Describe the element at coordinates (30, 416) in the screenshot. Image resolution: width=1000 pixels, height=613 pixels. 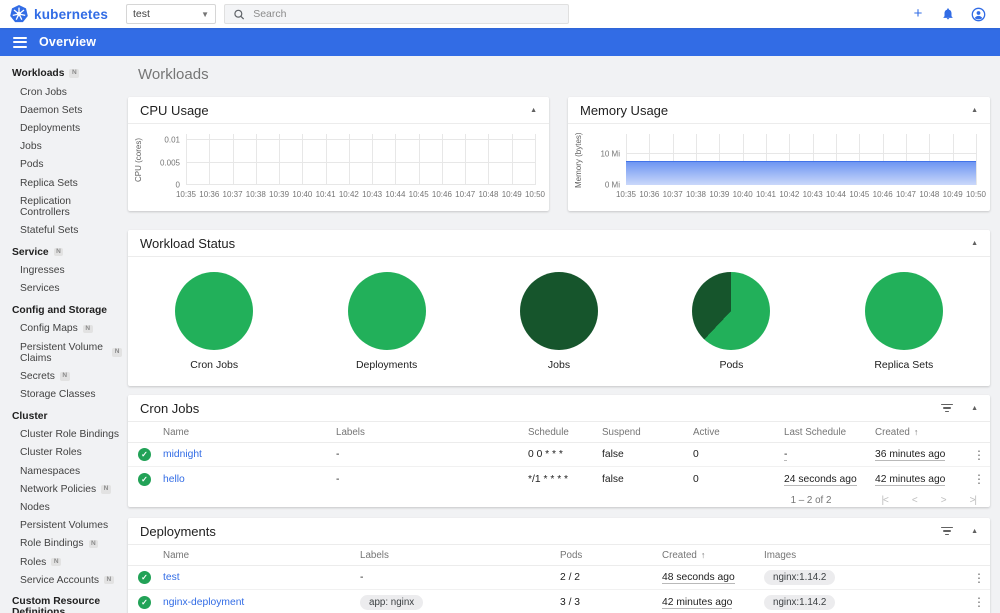
I see `section-label: Cluster` at that location.